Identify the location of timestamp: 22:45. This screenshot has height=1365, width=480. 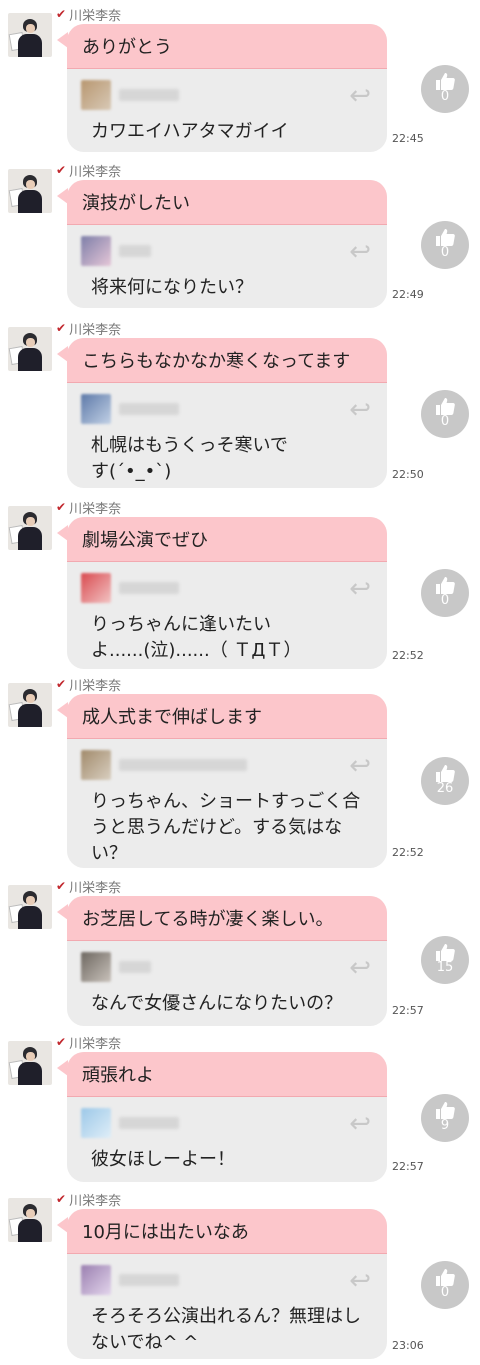
(408, 138).